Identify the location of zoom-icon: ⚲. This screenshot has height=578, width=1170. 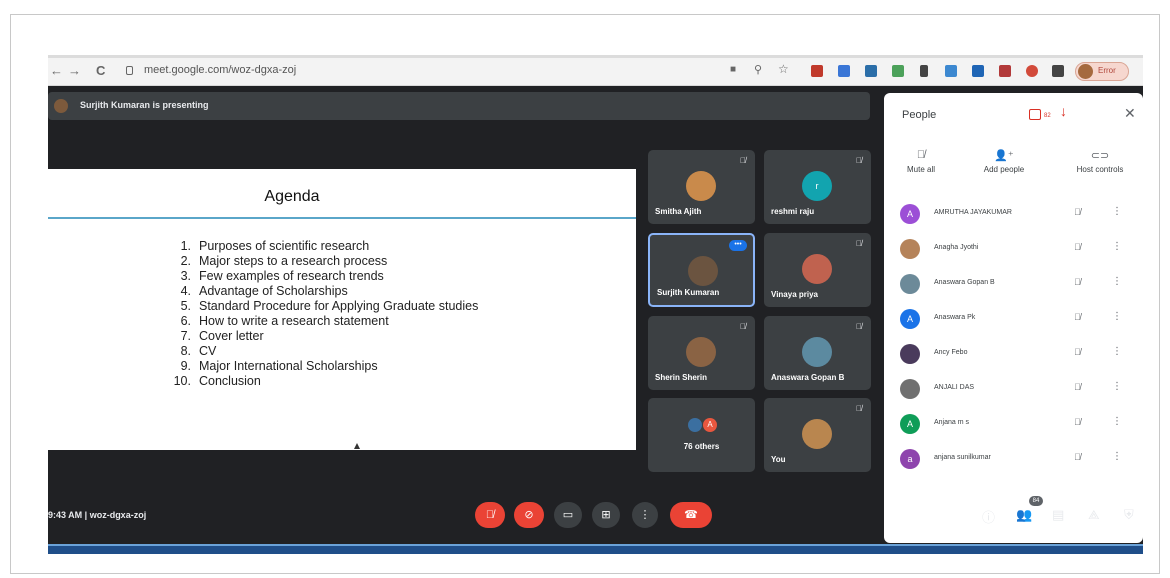
(758, 69).